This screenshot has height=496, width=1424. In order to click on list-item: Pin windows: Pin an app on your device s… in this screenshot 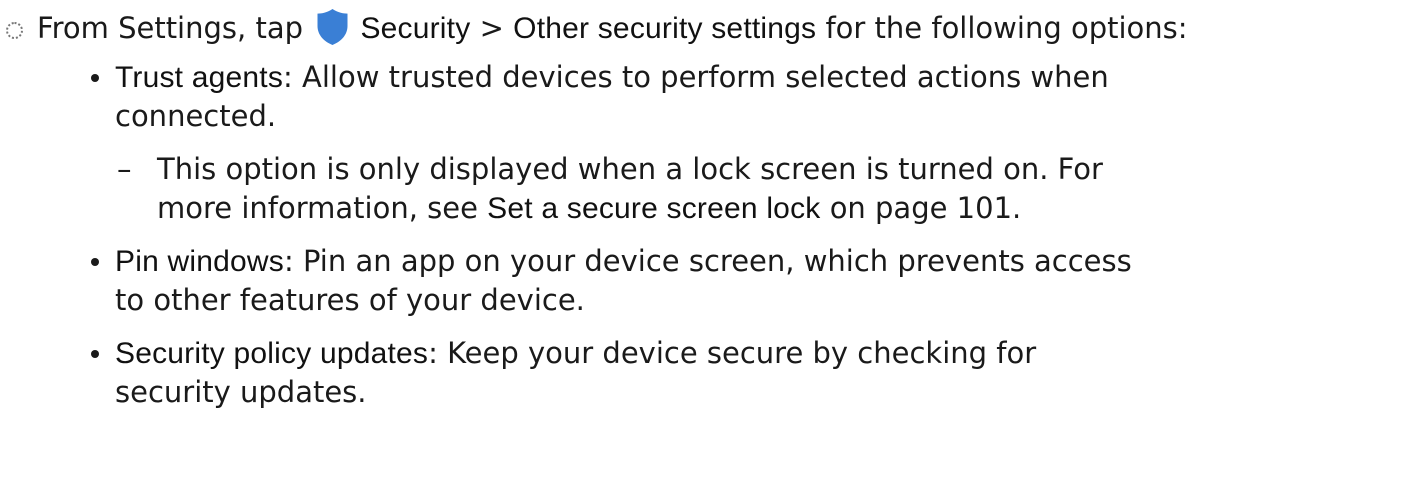, I will do `click(623, 281)`.